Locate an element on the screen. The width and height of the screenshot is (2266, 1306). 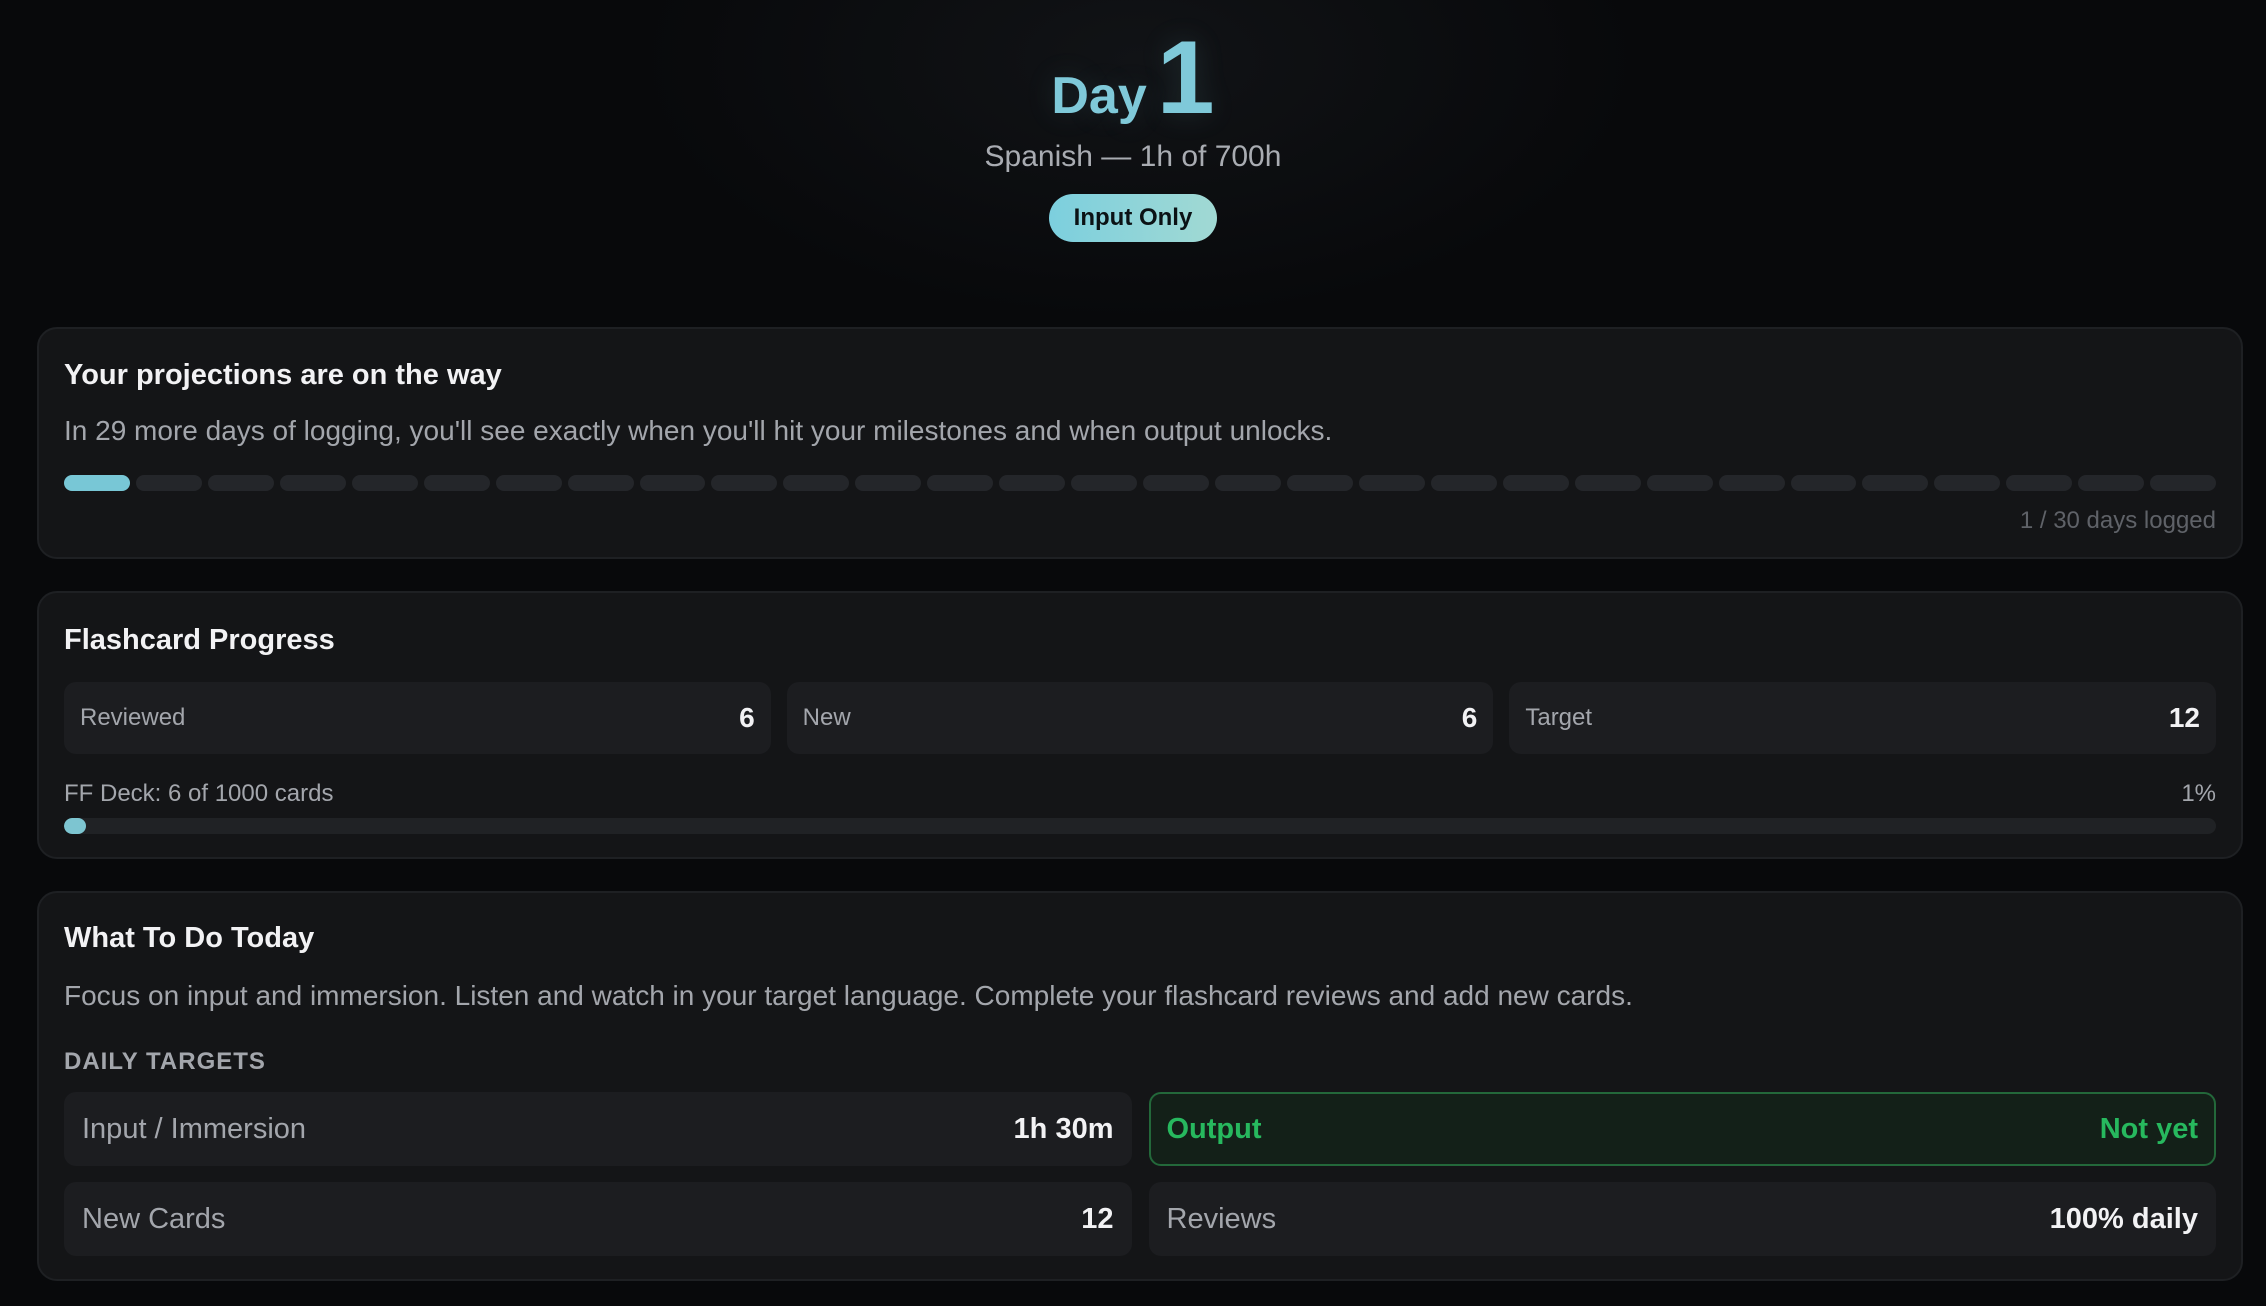
stat-reviewed: Reviewed 6 is located at coordinates (417, 718).